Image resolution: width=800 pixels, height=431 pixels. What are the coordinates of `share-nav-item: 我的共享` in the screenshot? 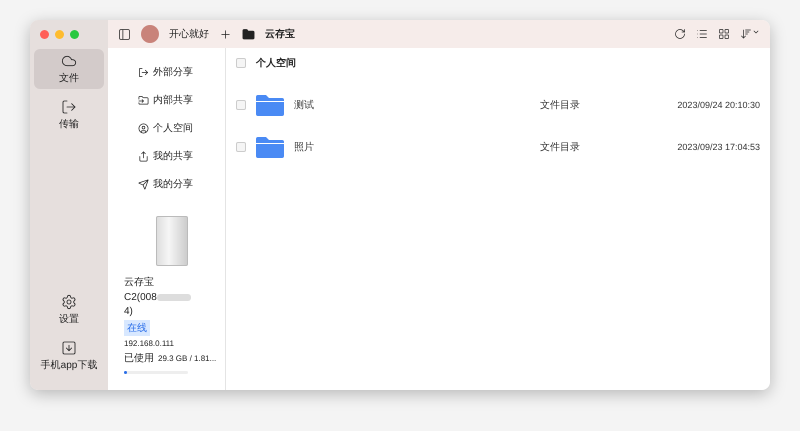 It's located at (171, 156).